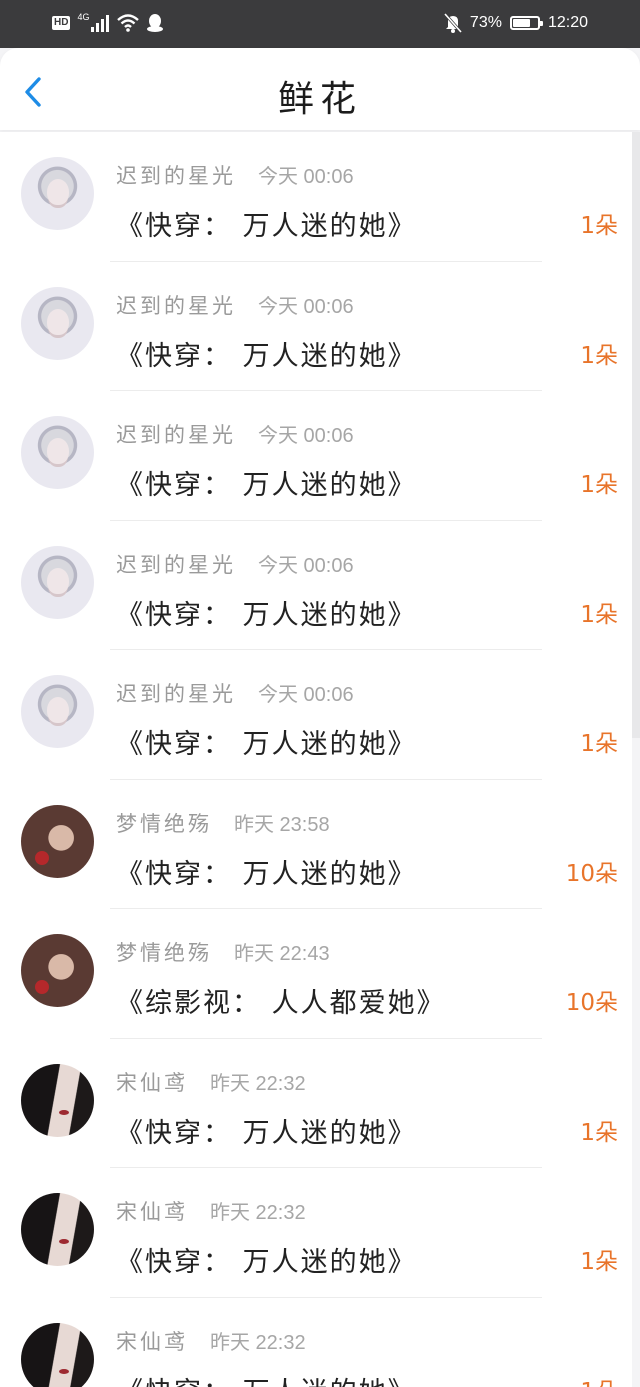 The width and height of the screenshot is (640, 1387). I want to click on battery-fill, so click(521, 23).